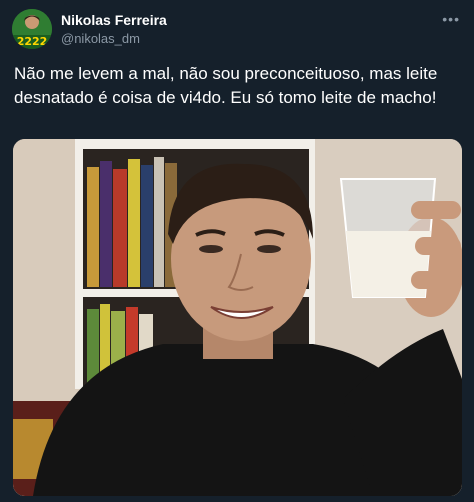 The width and height of the screenshot is (474, 502). What do you see at coordinates (32, 29) in the screenshot?
I see `avatar: 2222` at bounding box center [32, 29].